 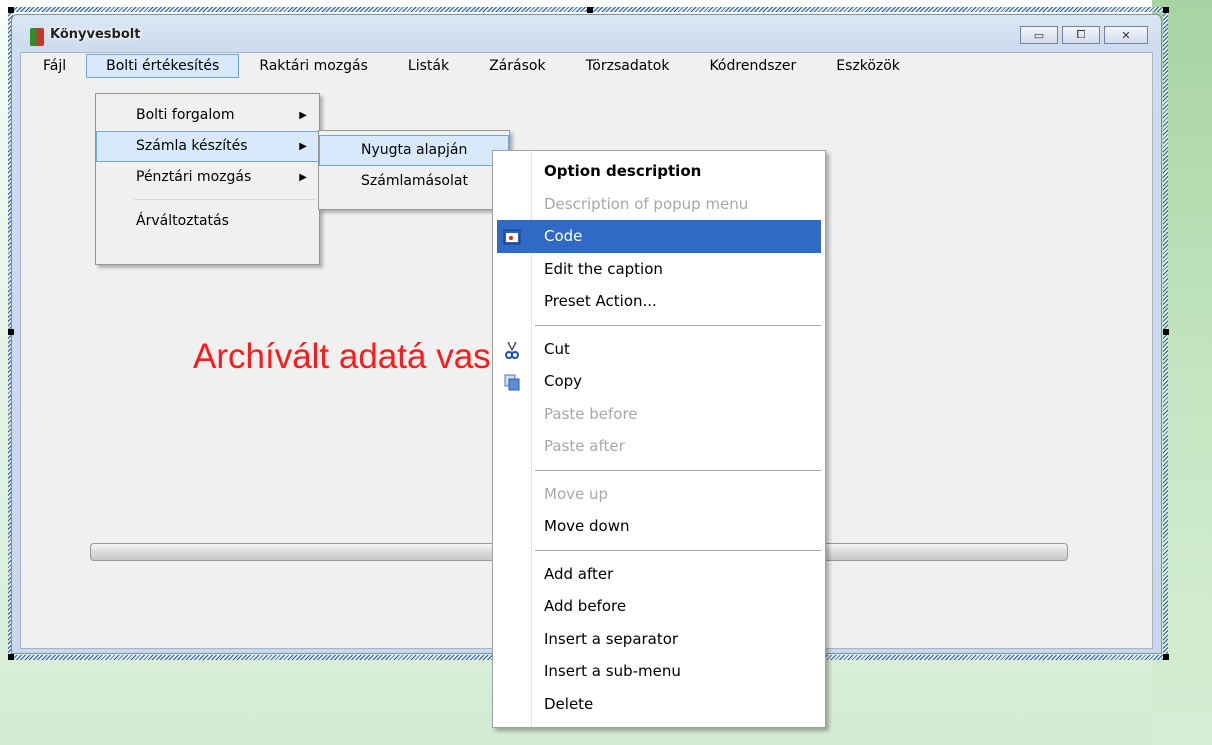 I want to click on handle-tm, so click(x=590, y=10).